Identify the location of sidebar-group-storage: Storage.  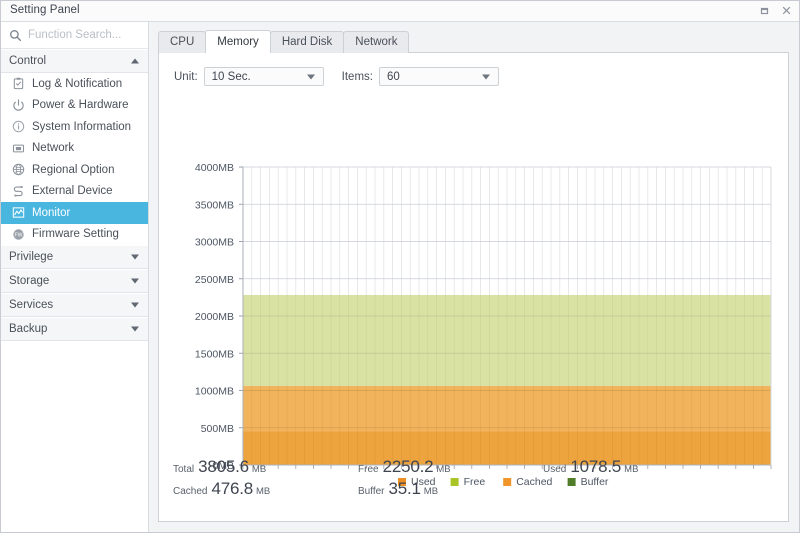
(74, 281).